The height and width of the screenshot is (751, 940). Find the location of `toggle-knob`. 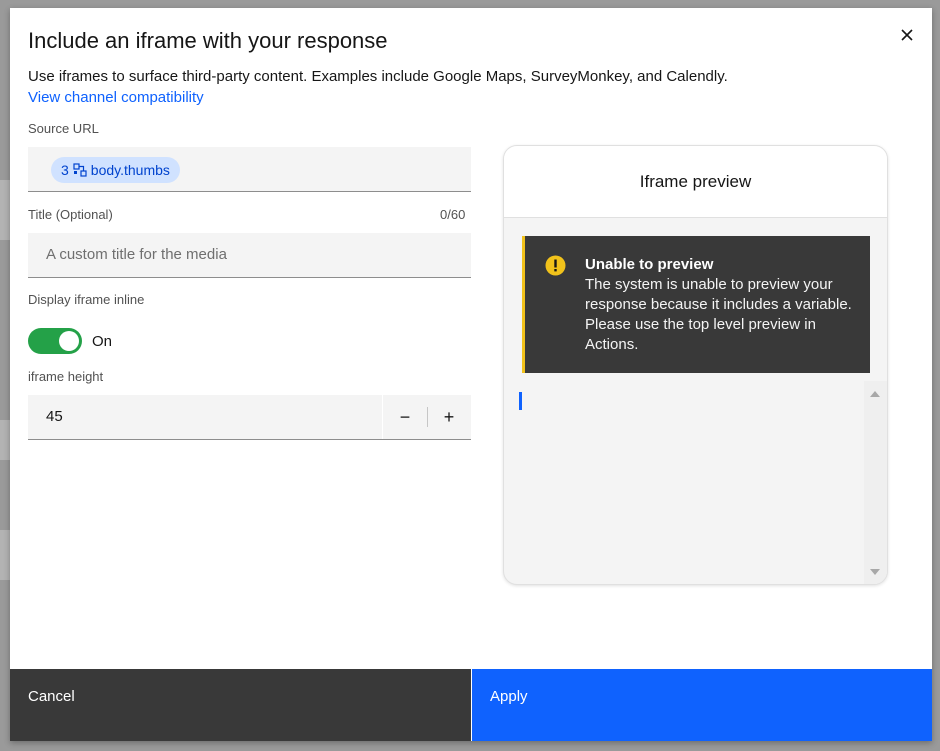

toggle-knob is located at coordinates (69, 341).